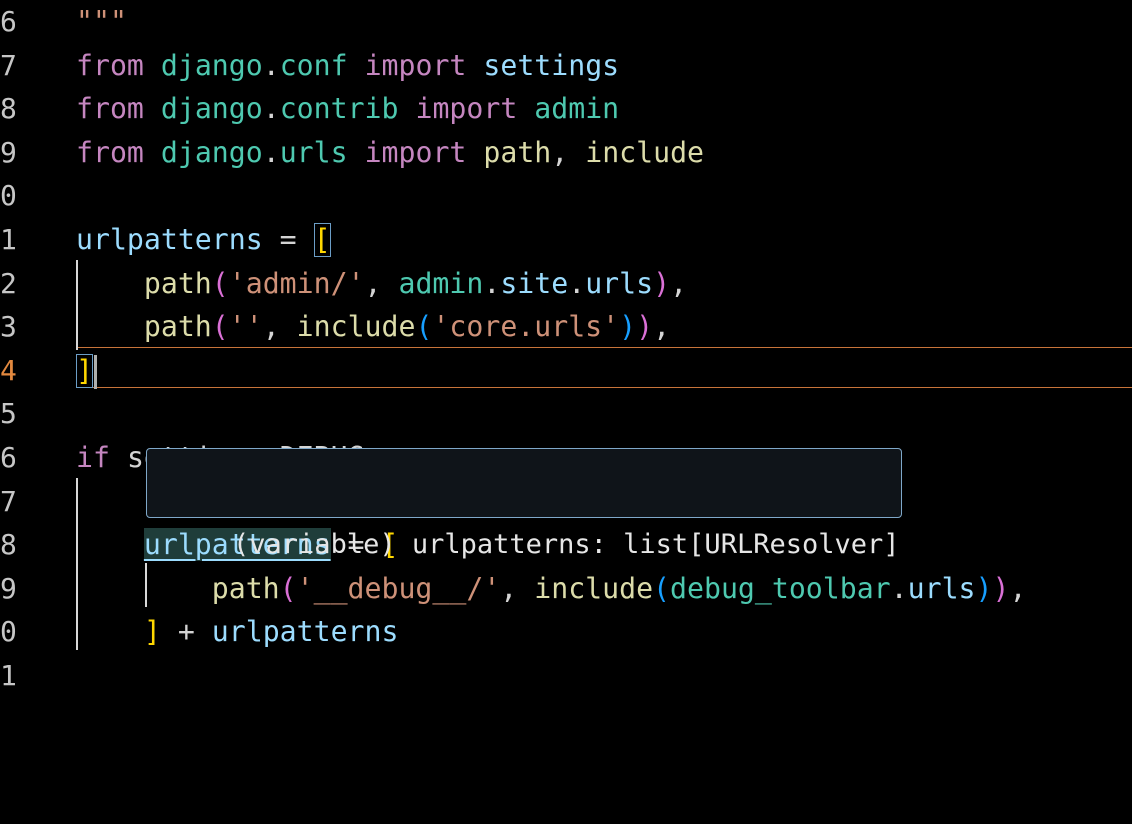  What do you see at coordinates (566, 371) in the screenshot?
I see `code-line: 4]` at bounding box center [566, 371].